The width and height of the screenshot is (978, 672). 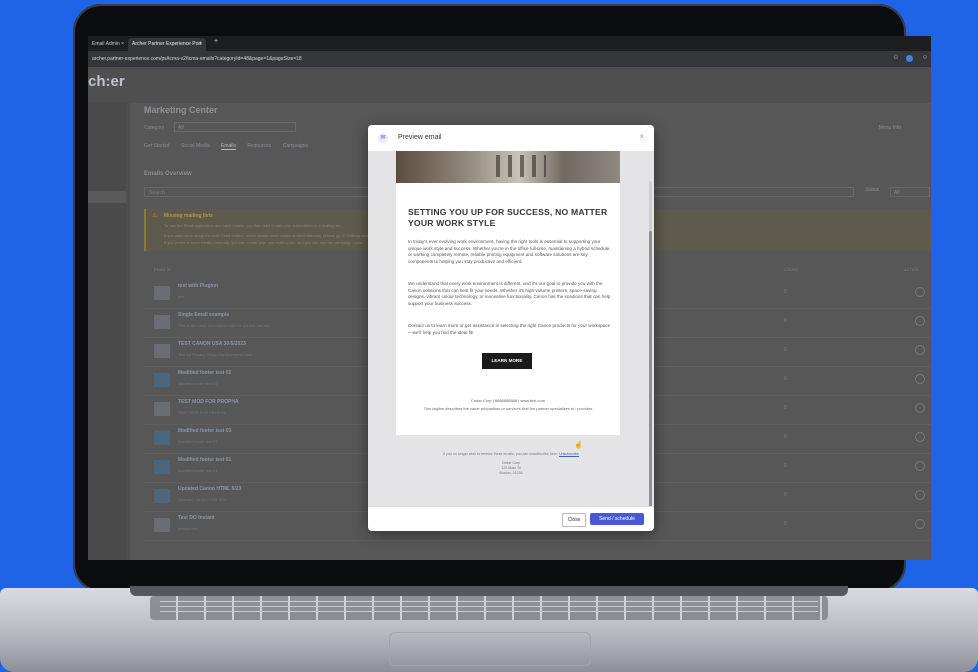 I want to click on address-line: Boston, 01234, so click(x=511, y=473).